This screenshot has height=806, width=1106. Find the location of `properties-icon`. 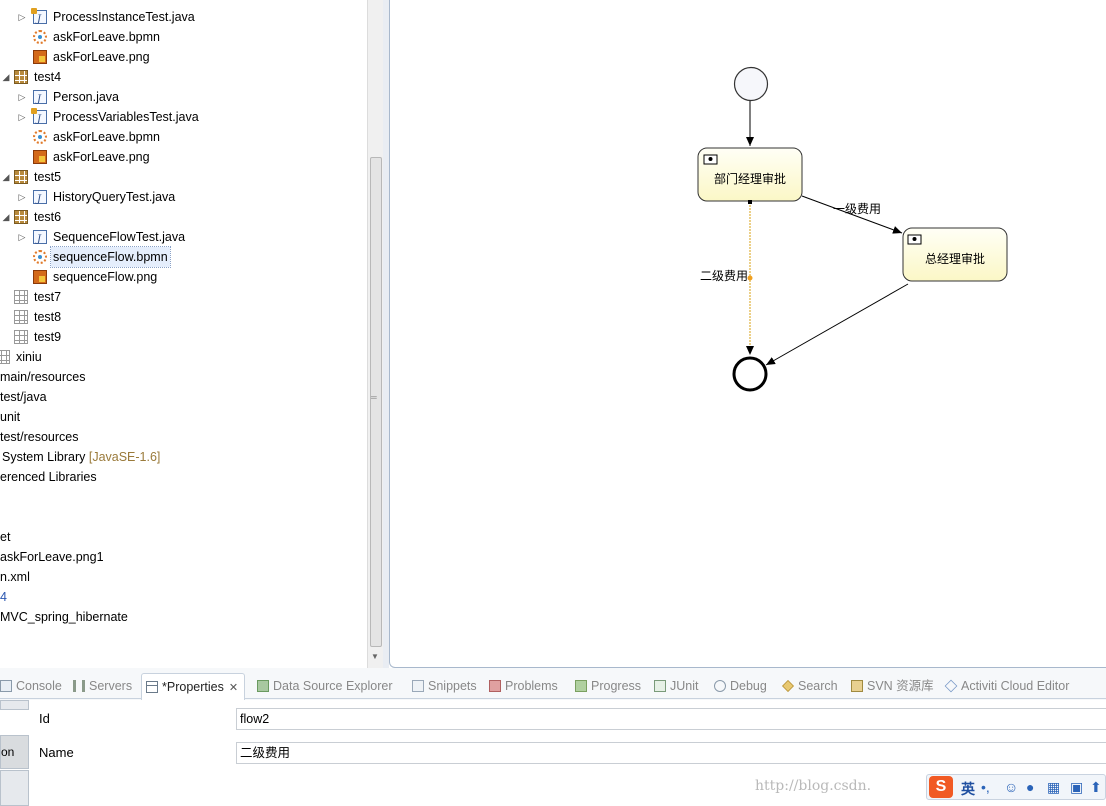

properties-icon is located at coordinates (152, 687).